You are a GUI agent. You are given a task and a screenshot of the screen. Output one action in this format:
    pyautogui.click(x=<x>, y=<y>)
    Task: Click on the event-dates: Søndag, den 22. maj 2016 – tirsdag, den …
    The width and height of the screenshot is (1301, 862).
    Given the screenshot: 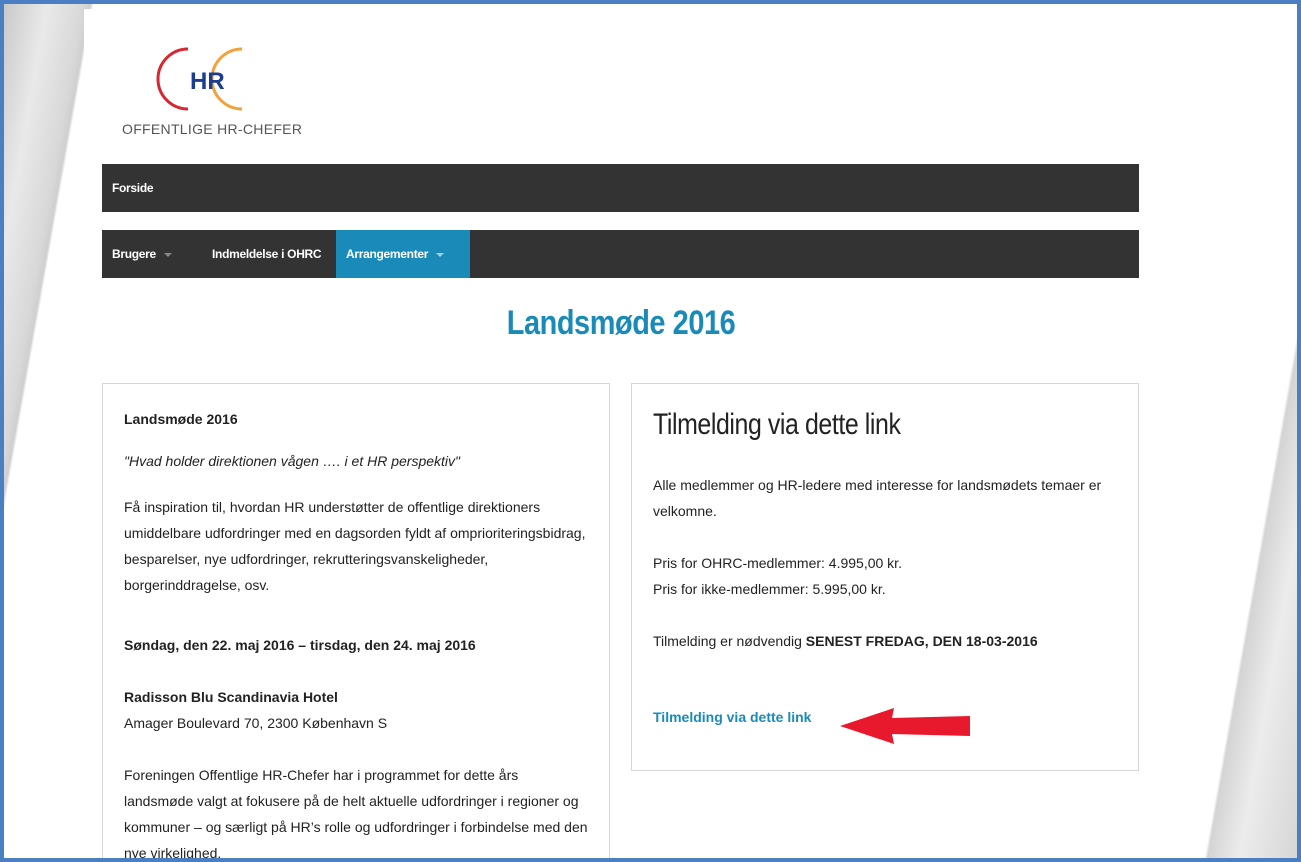 What is the action you would take?
    pyautogui.click(x=300, y=645)
    